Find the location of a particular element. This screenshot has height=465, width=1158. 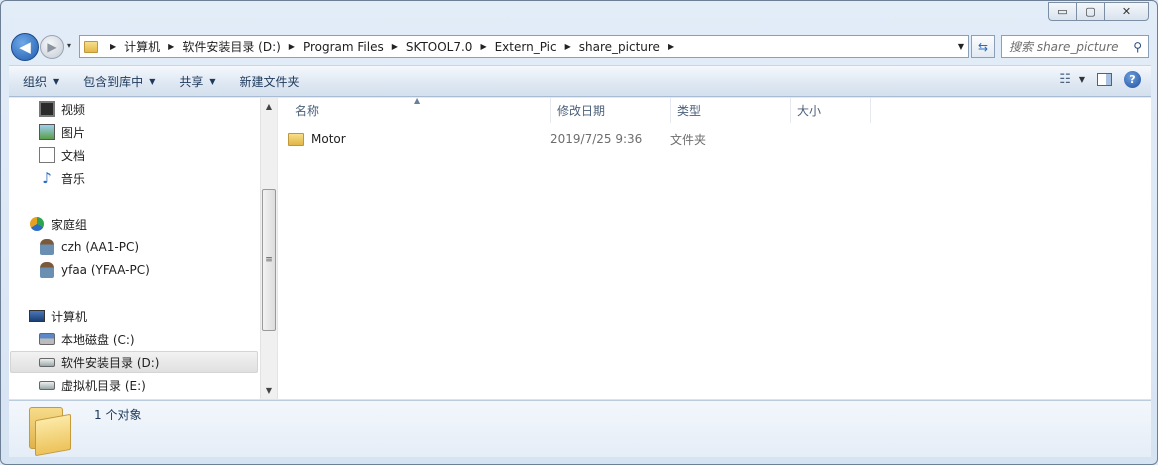

breadcrumb-item: share_picture is located at coordinates (619, 47).